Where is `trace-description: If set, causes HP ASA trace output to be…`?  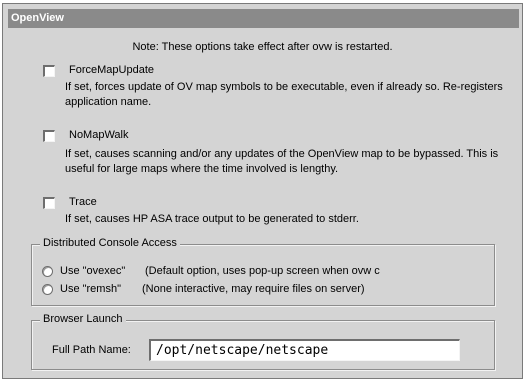 trace-description: If set, causes HP ASA trace output to be… is located at coordinates (212, 219).